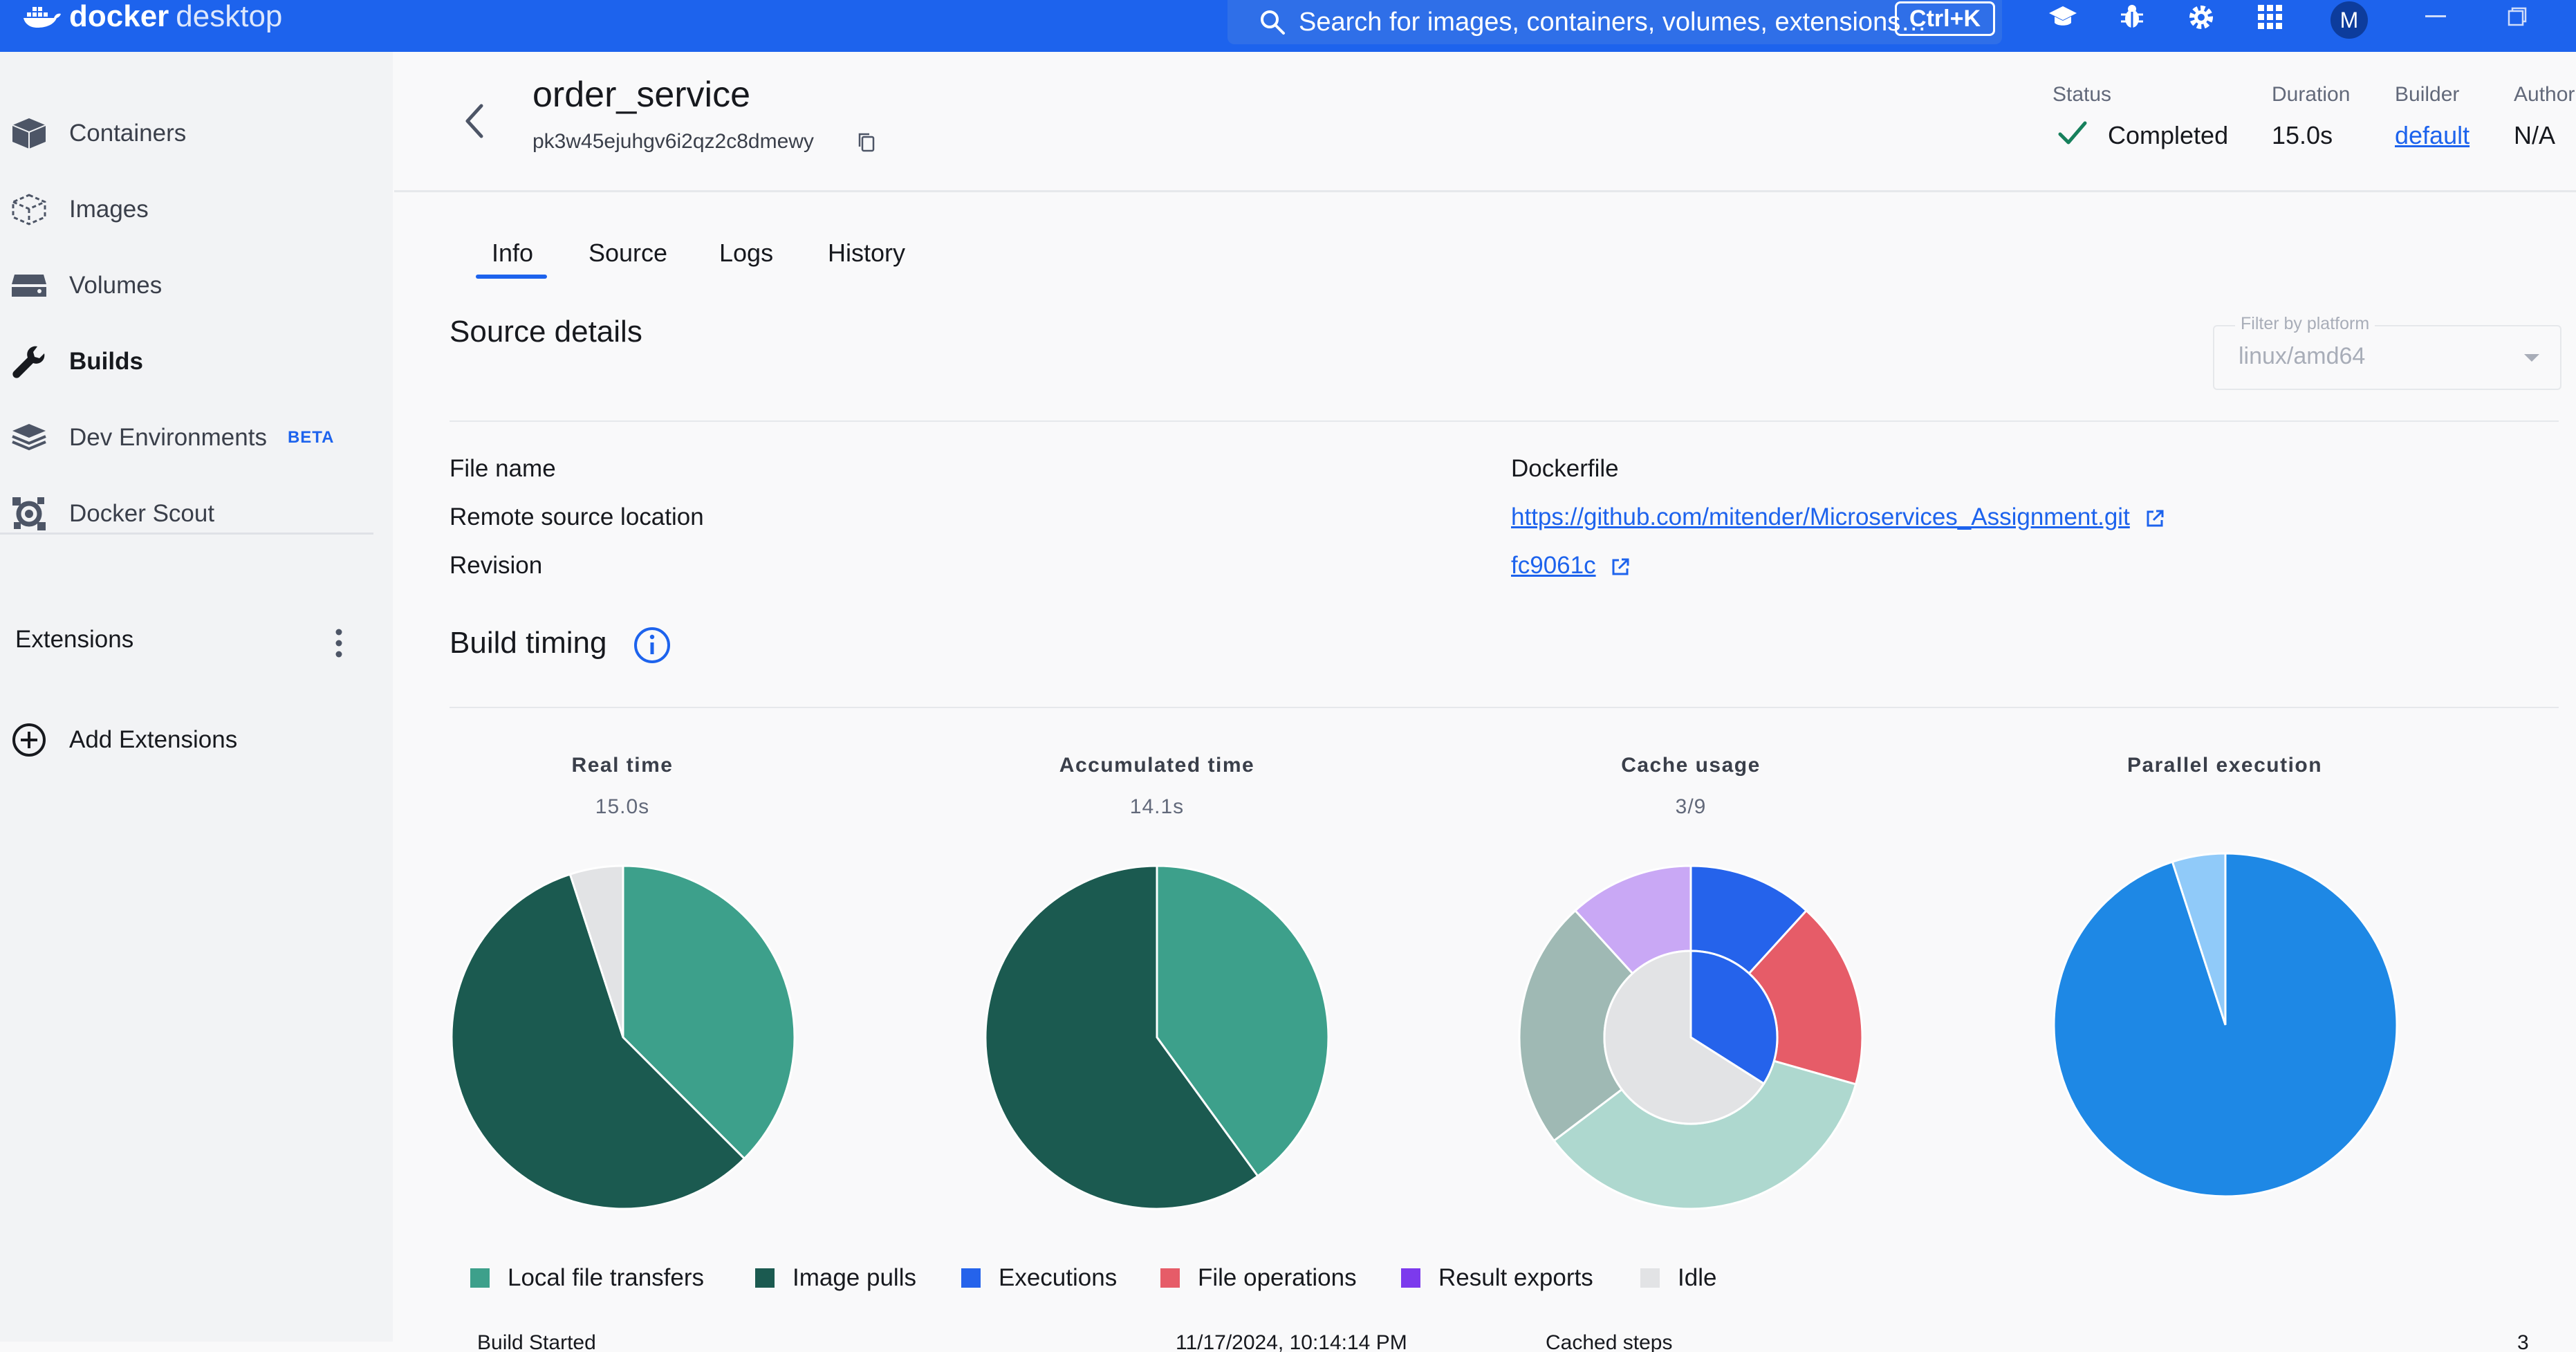  What do you see at coordinates (1609, 1341) in the screenshot?
I see `cached-steps-label: Cached steps` at bounding box center [1609, 1341].